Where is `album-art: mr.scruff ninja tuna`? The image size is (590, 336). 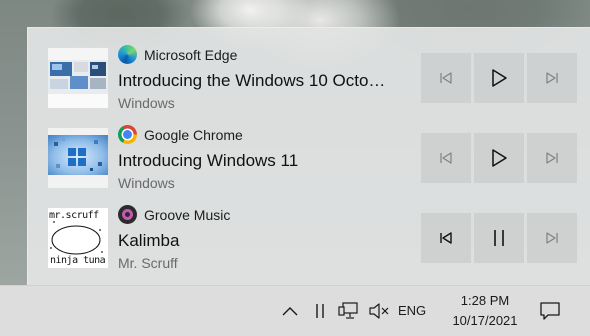
album-art: mr.scruff ninja tuna is located at coordinates (78, 238).